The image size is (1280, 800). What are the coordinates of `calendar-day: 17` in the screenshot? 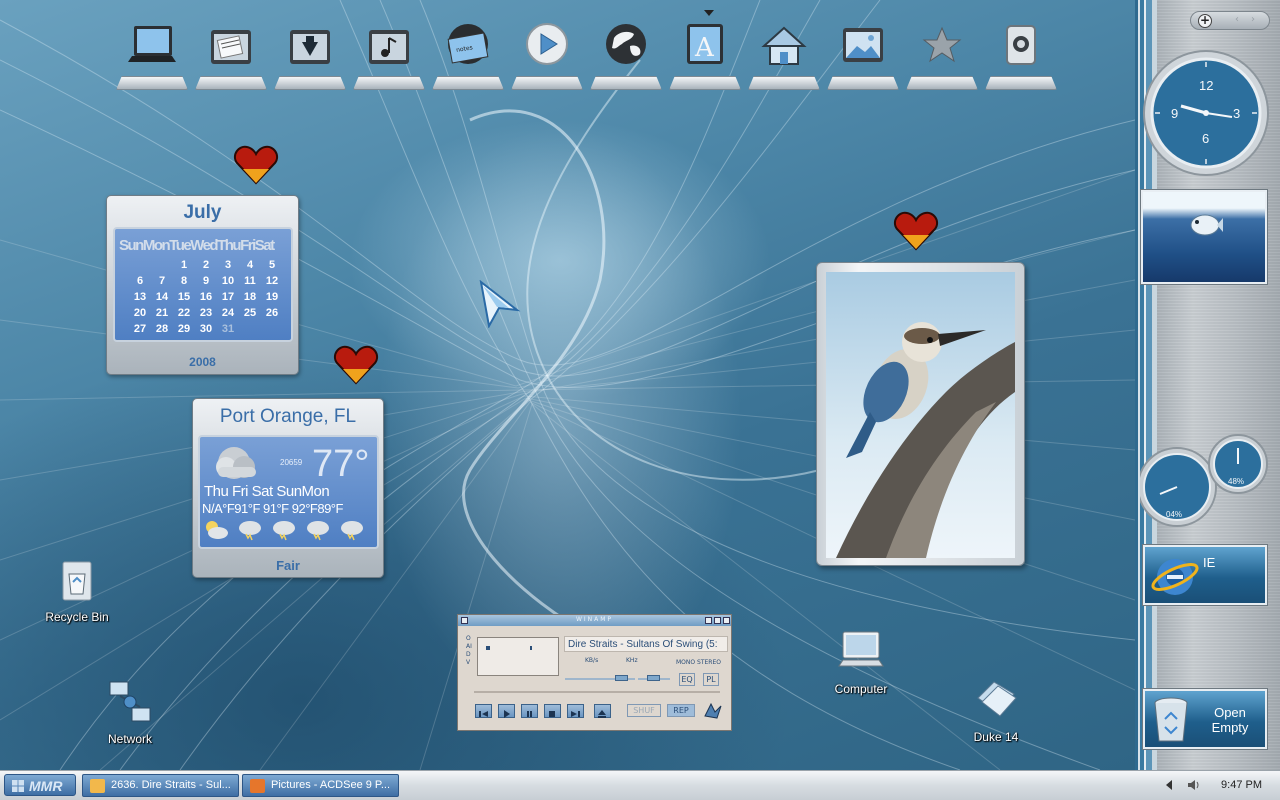 It's located at (228, 299).